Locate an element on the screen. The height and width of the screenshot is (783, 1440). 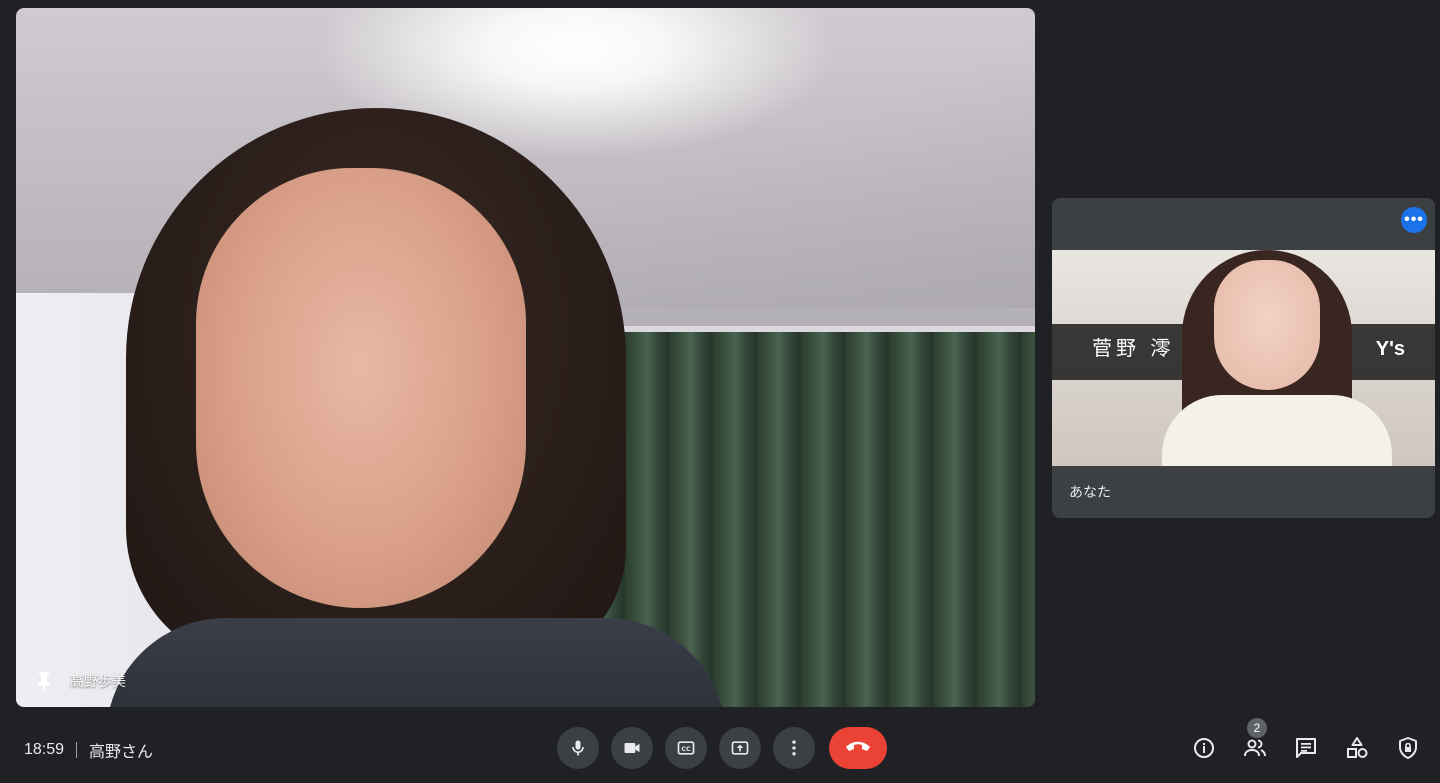
participant-count-badge: 2 is located at coordinates (1257, 728).